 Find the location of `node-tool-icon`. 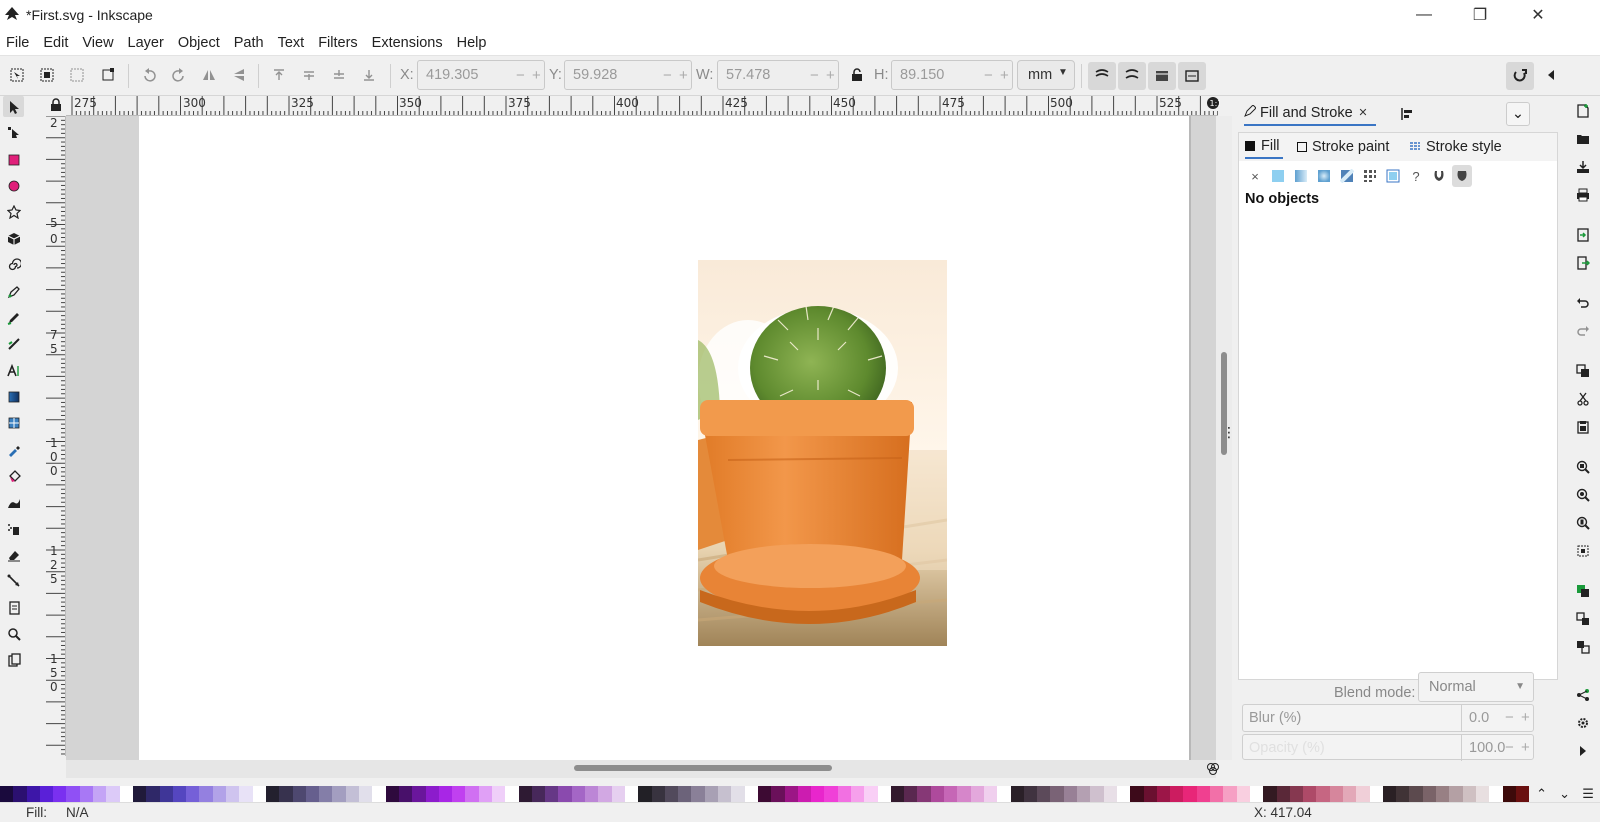

node-tool-icon is located at coordinates (13, 132).